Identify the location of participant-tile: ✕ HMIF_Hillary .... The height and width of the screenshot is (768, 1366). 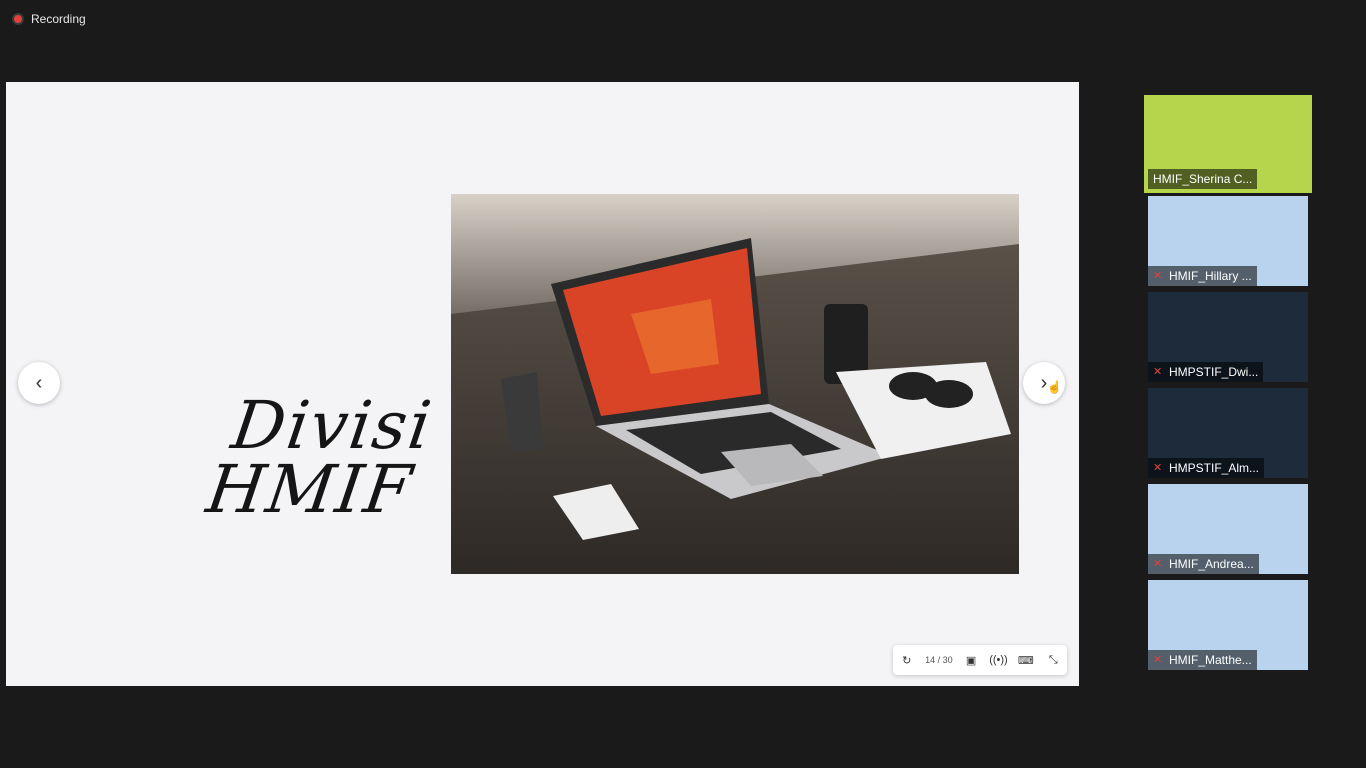
(1228, 241).